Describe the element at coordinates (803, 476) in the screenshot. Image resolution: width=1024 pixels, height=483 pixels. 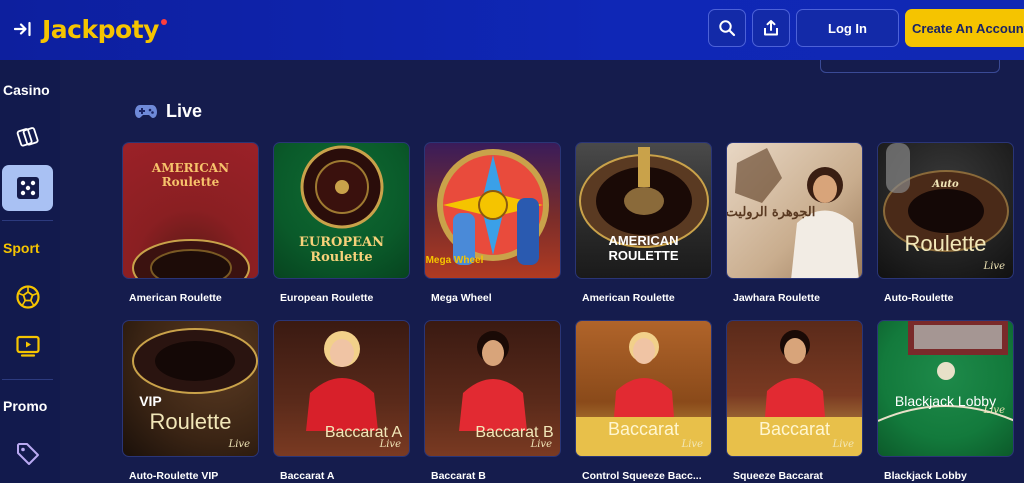
I see `game-title: Squeeze Baccarat` at that location.